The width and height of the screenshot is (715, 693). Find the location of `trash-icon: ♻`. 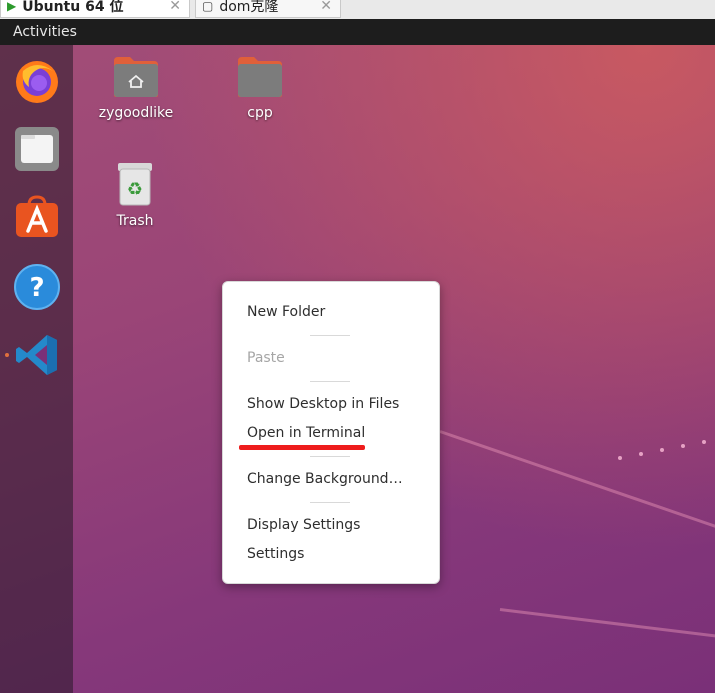

trash-icon: ♻ is located at coordinates (135, 184).